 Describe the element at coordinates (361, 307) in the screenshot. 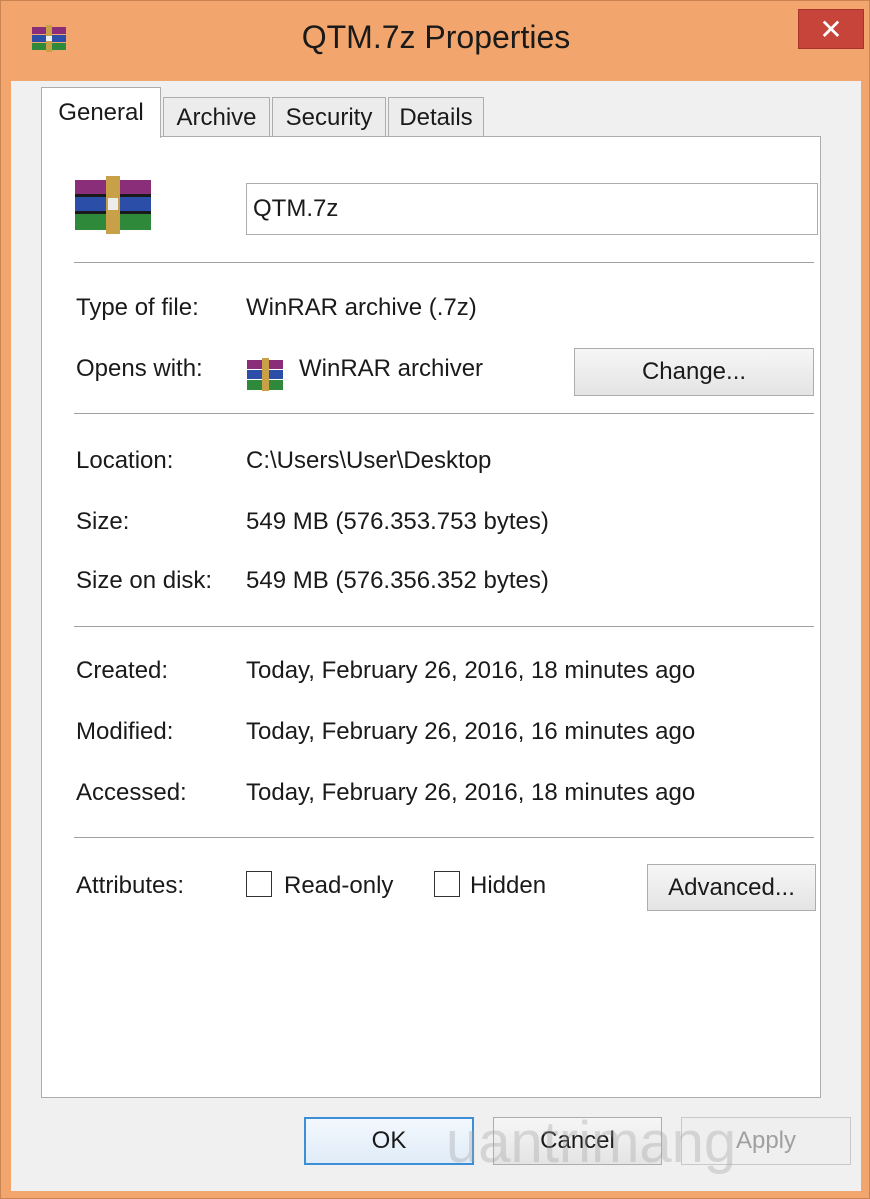

I see `type-value: WinRAR archive (.7z)` at that location.